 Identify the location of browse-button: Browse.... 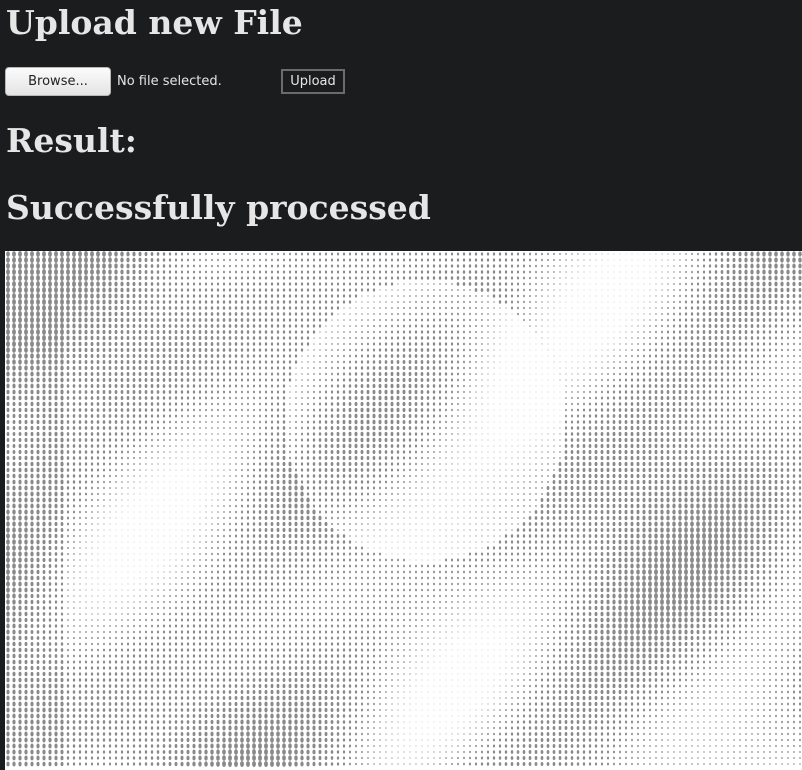
(58, 81).